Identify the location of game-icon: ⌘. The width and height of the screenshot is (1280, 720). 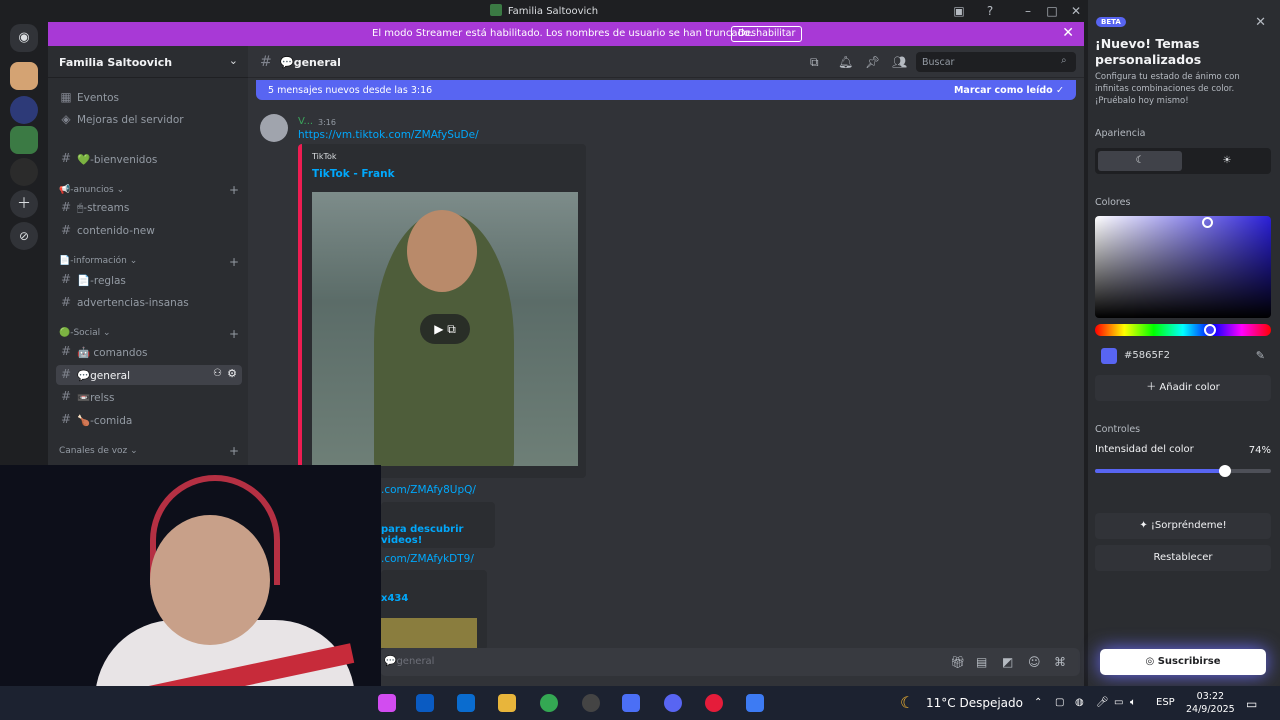
(1060, 662).